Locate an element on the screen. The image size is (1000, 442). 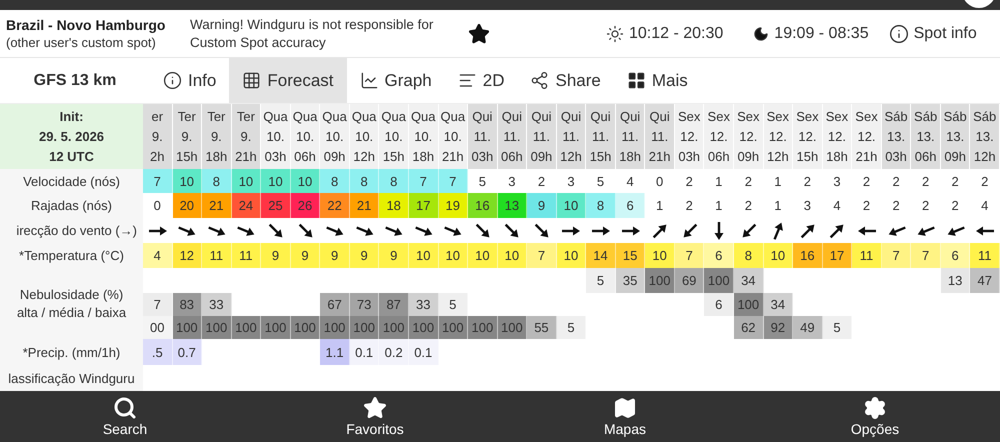
cloud-cell: 69 is located at coordinates (689, 280).